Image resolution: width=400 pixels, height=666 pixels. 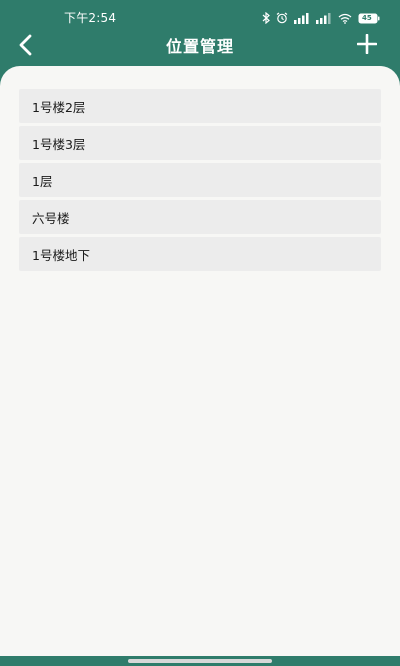 What do you see at coordinates (200, 106) in the screenshot?
I see `list-item: 1号楼2层` at bounding box center [200, 106].